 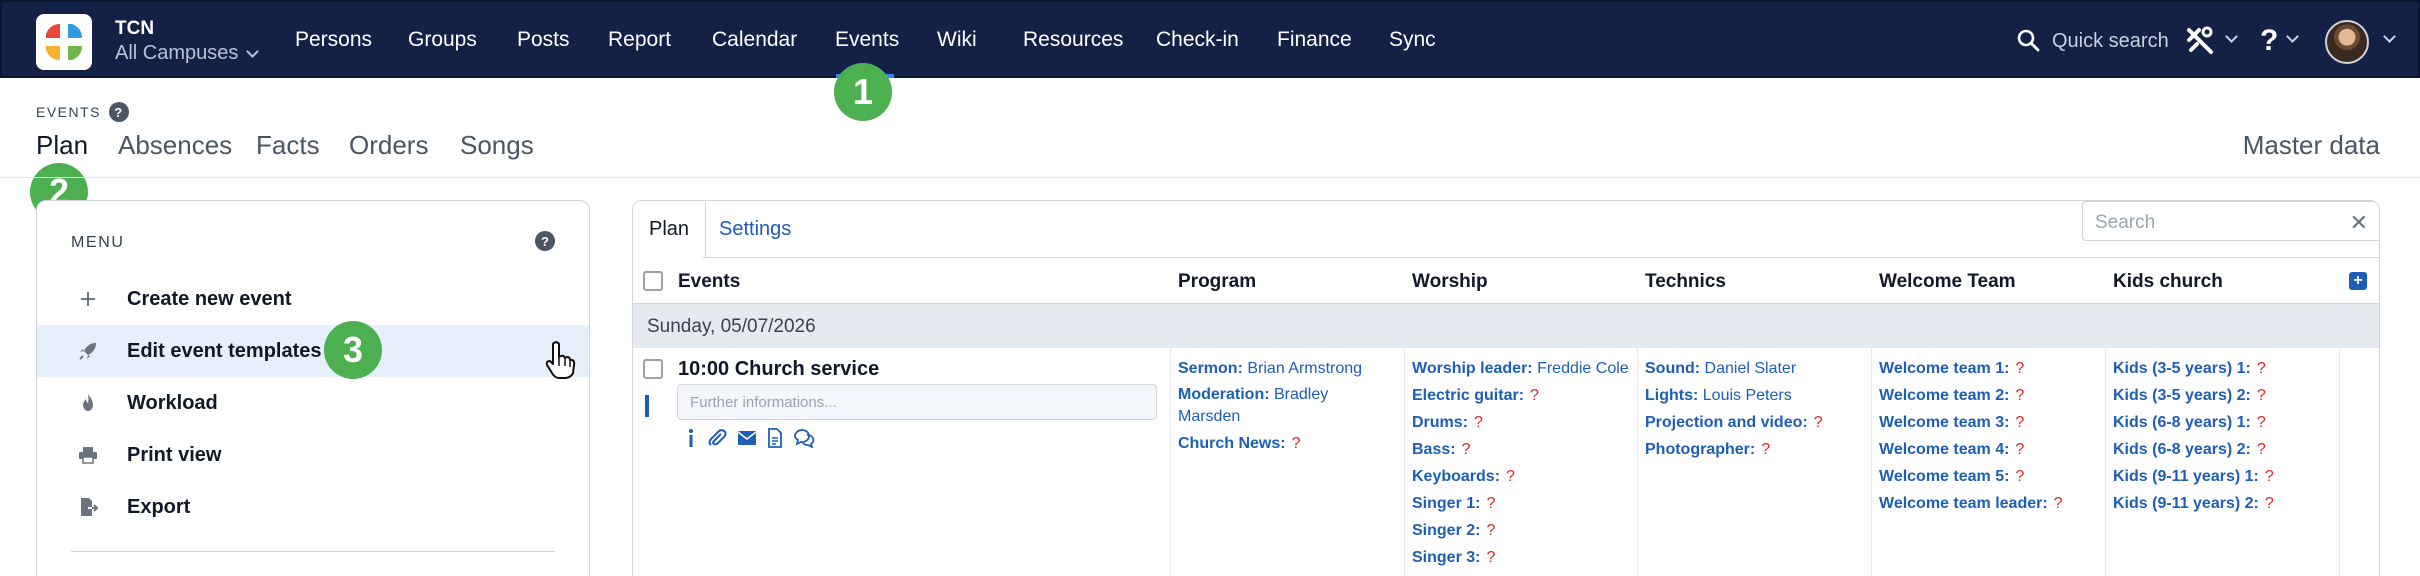 I want to click on role-welcome-team-4: Welcome team 4:?, so click(x=1971, y=449).